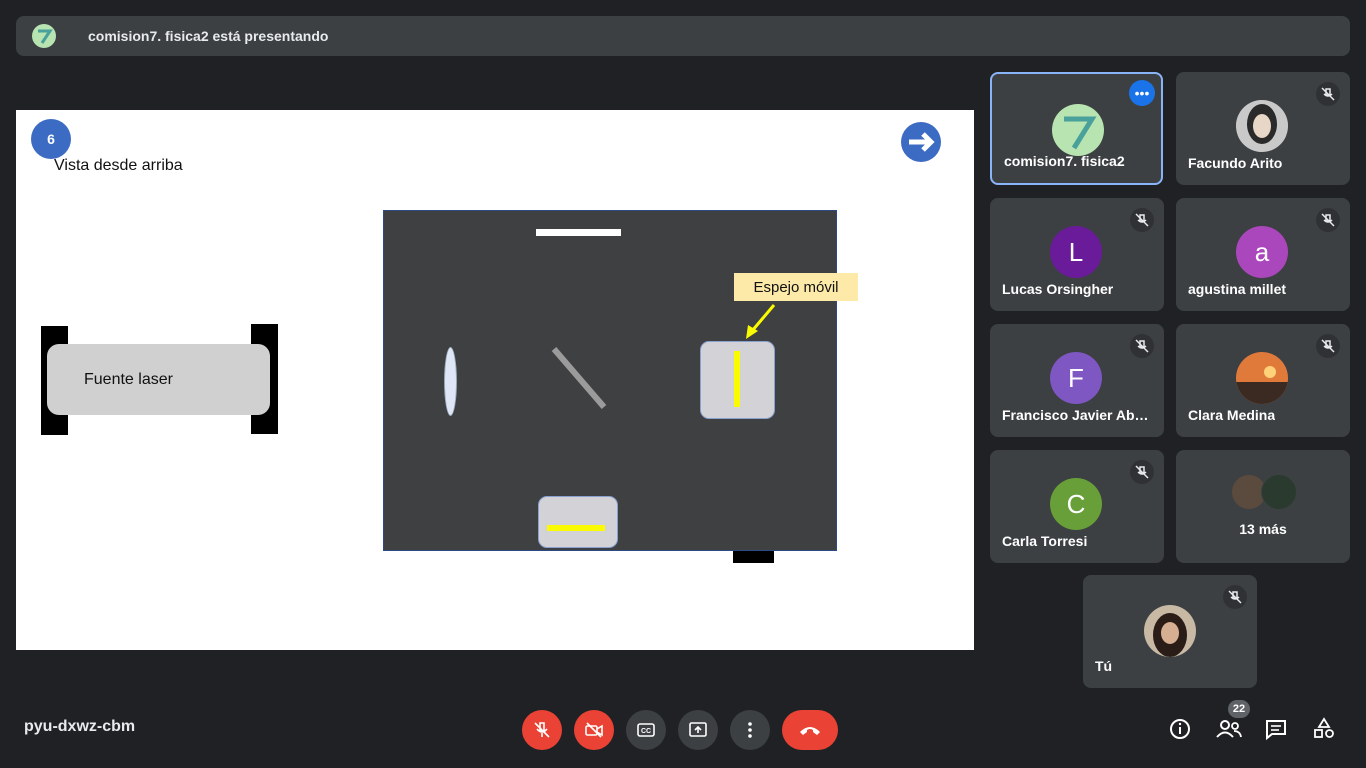  I want to click on captions-button: CC, so click(646, 730).